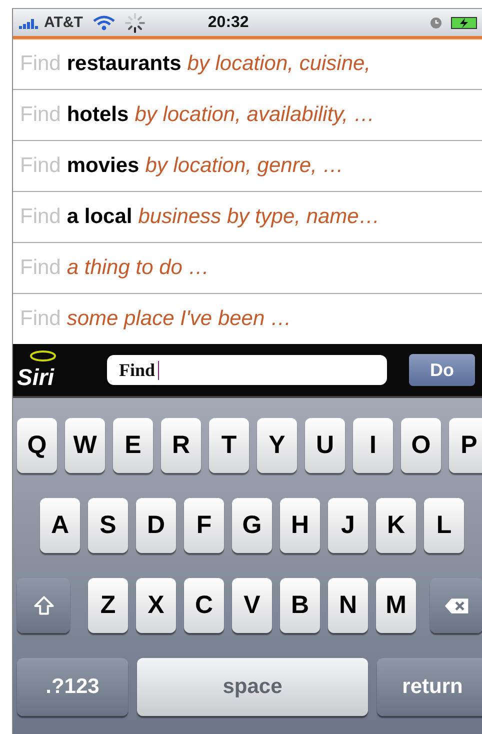  Describe the element at coordinates (85, 445) in the screenshot. I see `letter-key: W` at that location.